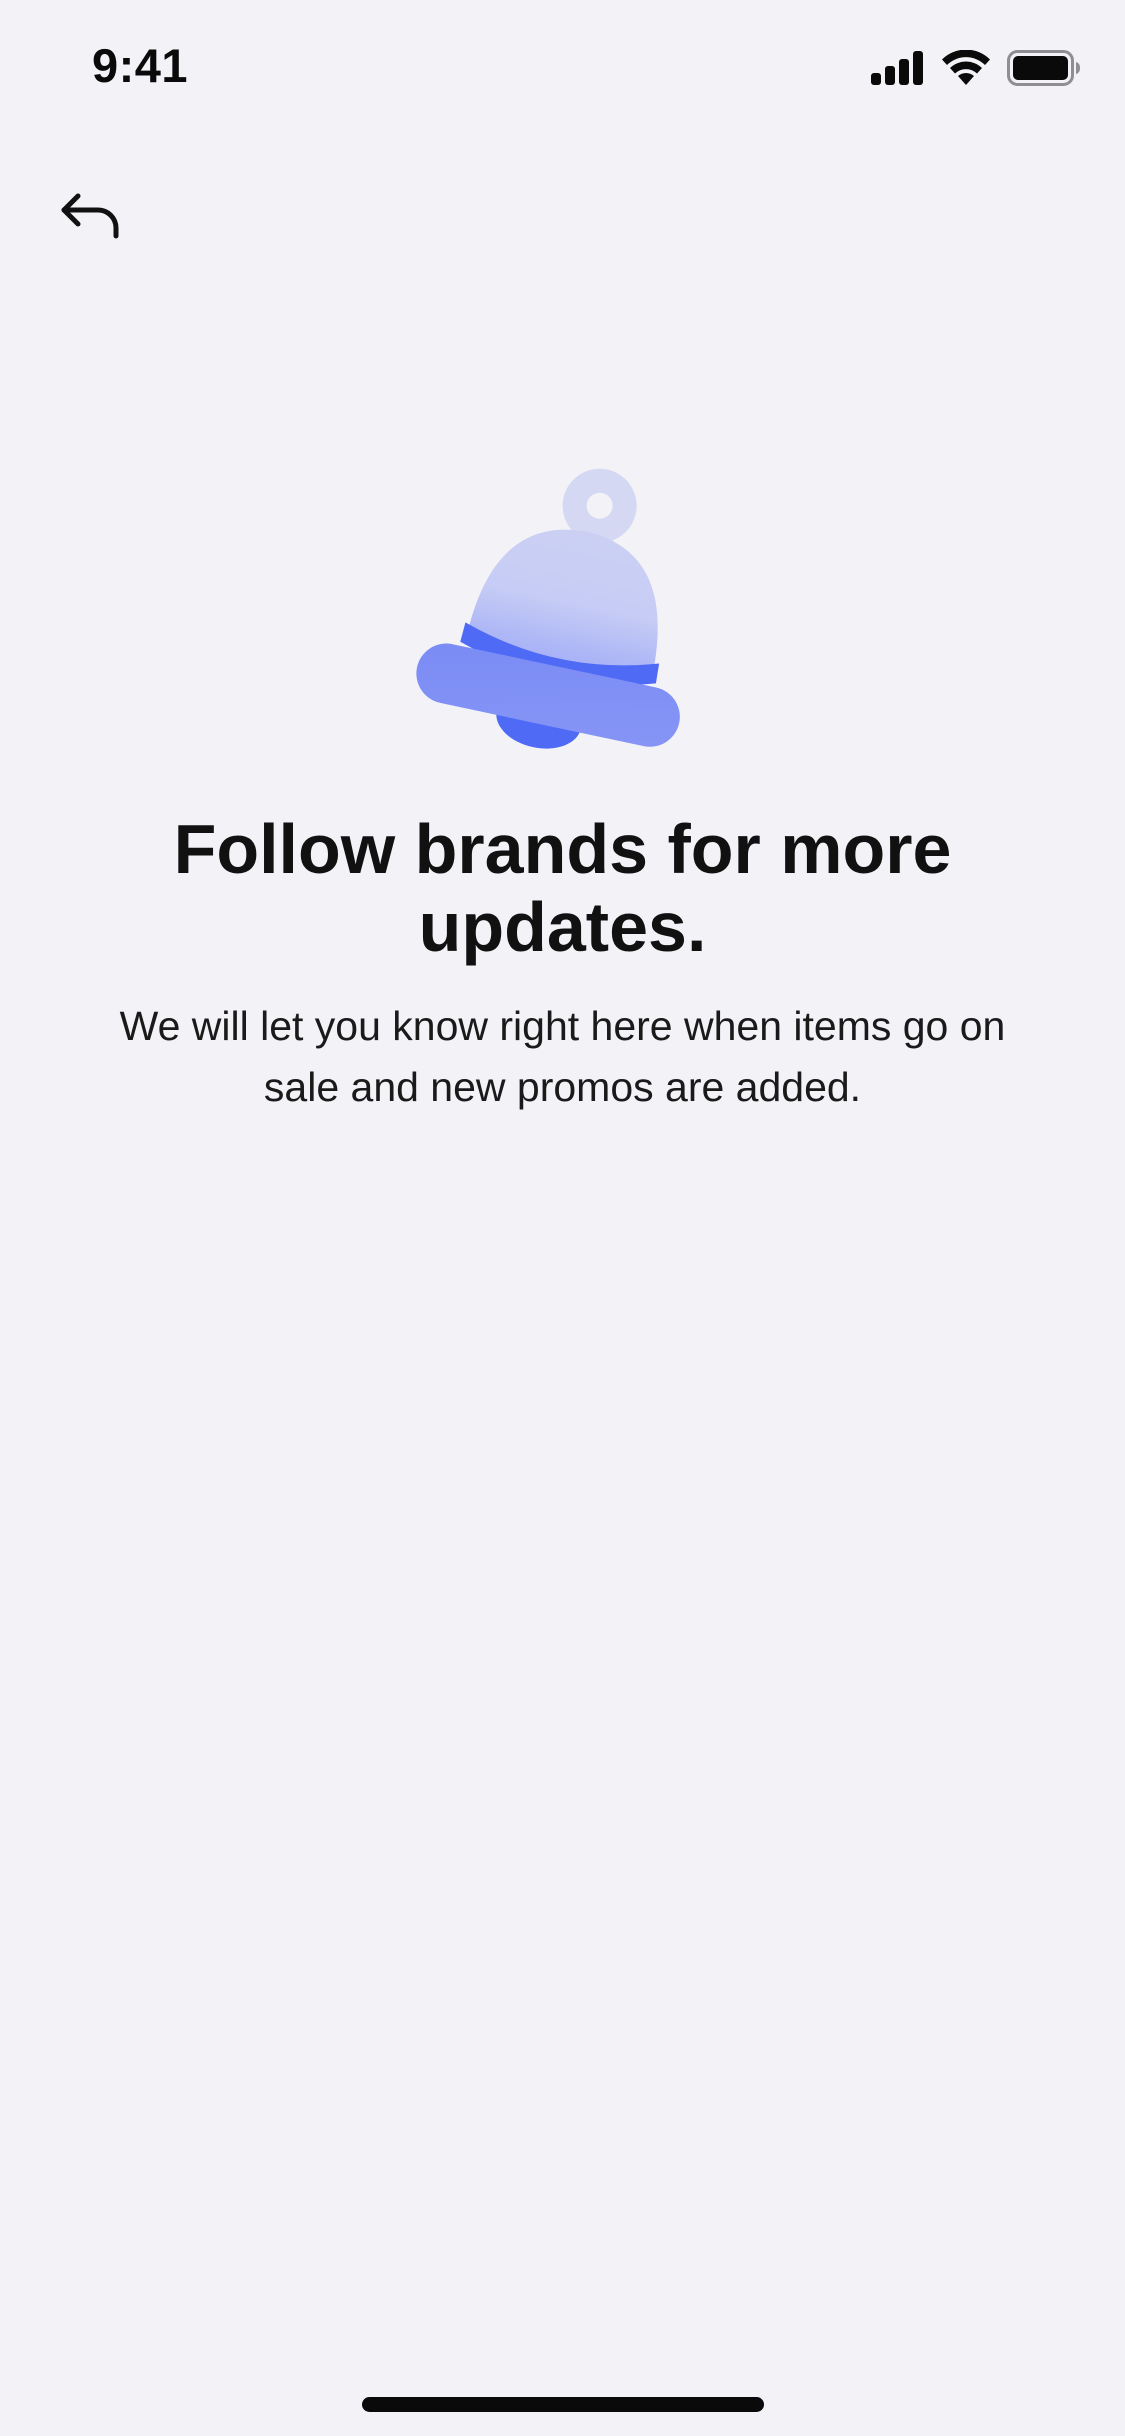 This screenshot has height=2436, width=1125. I want to click on status-time: 9:41, so click(140, 65).